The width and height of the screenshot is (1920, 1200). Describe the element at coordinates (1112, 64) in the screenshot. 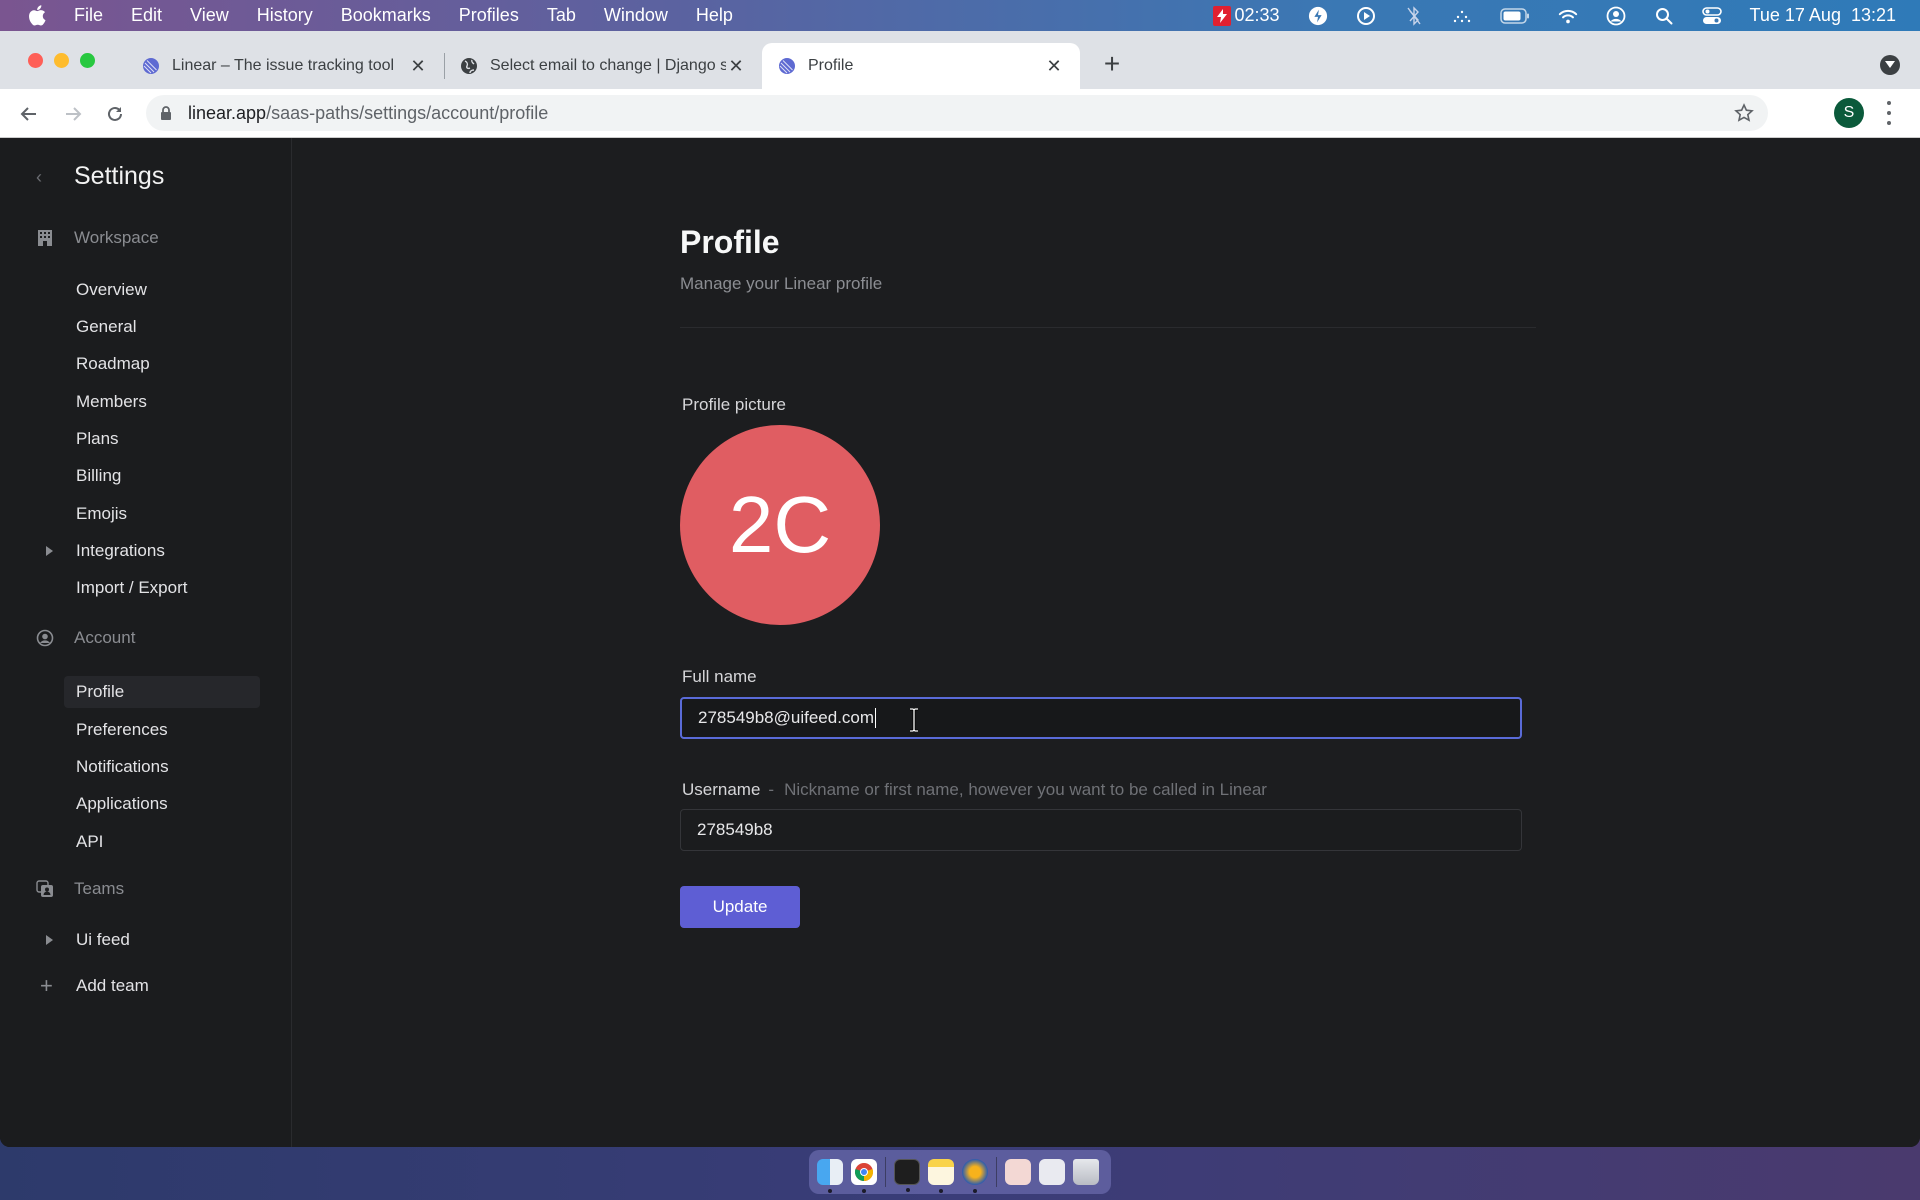

I see `new-tab-button: +` at that location.